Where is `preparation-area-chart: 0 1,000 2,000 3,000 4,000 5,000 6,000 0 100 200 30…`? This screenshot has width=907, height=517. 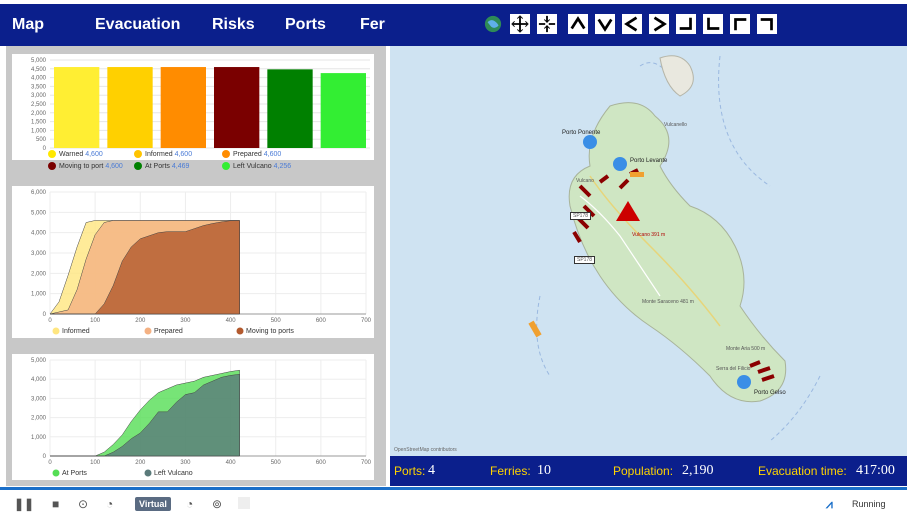
preparation-area-chart: 0 1,000 2,000 3,000 4,000 5,000 6,000 0 100 200 30… is located at coordinates (201, 262).